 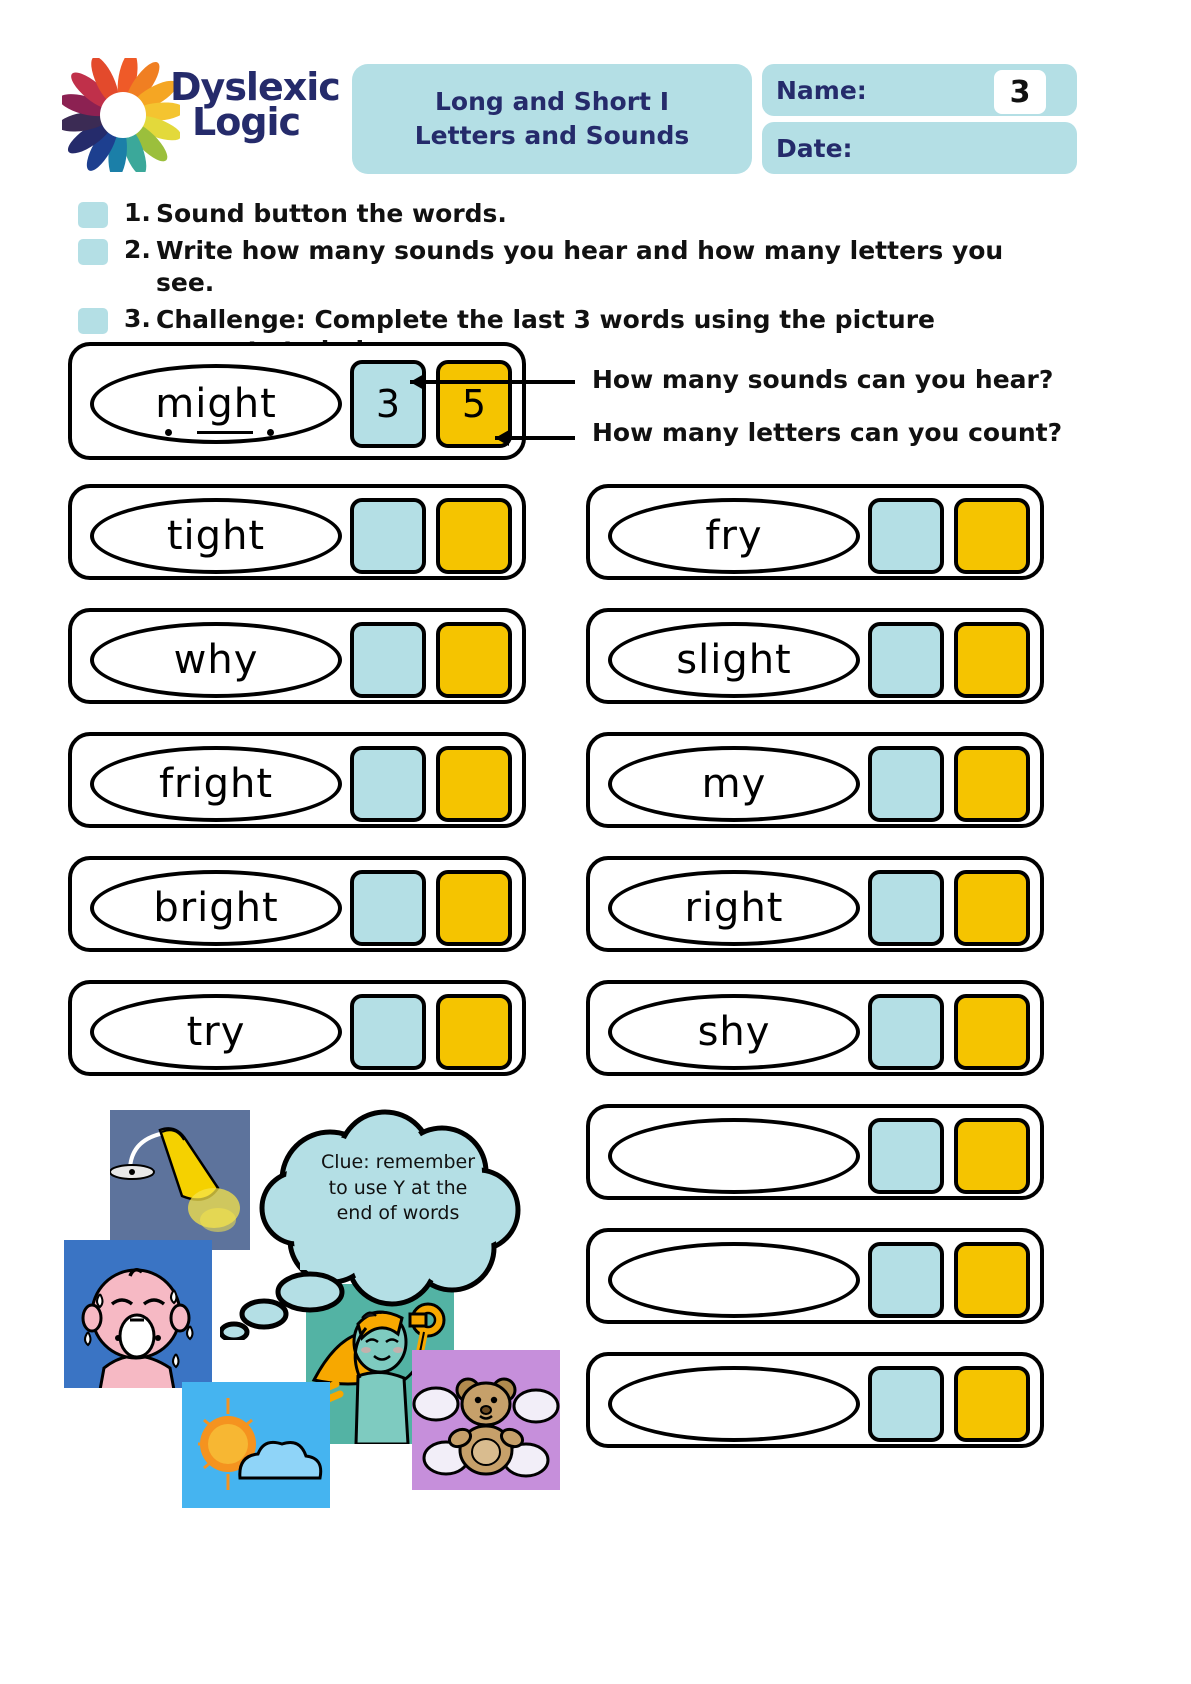 I want to click on date-label: Date:, so click(x=814, y=148).